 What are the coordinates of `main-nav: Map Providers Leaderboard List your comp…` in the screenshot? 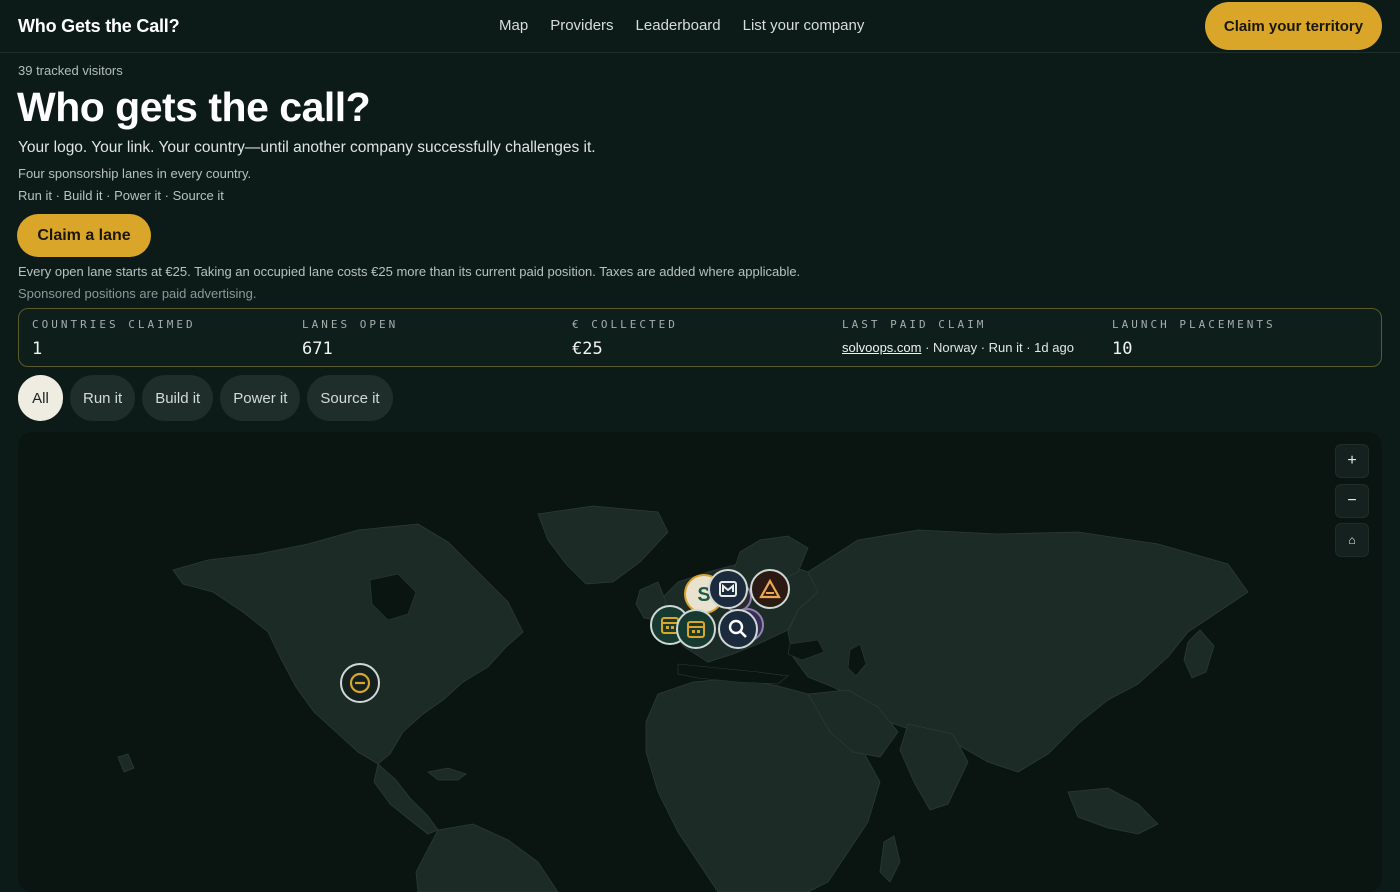 It's located at (681, 25).